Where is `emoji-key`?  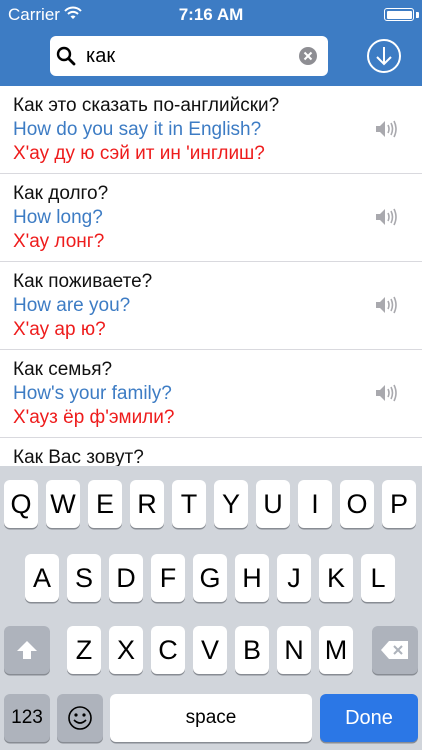
emoji-key is located at coordinates (80, 718).